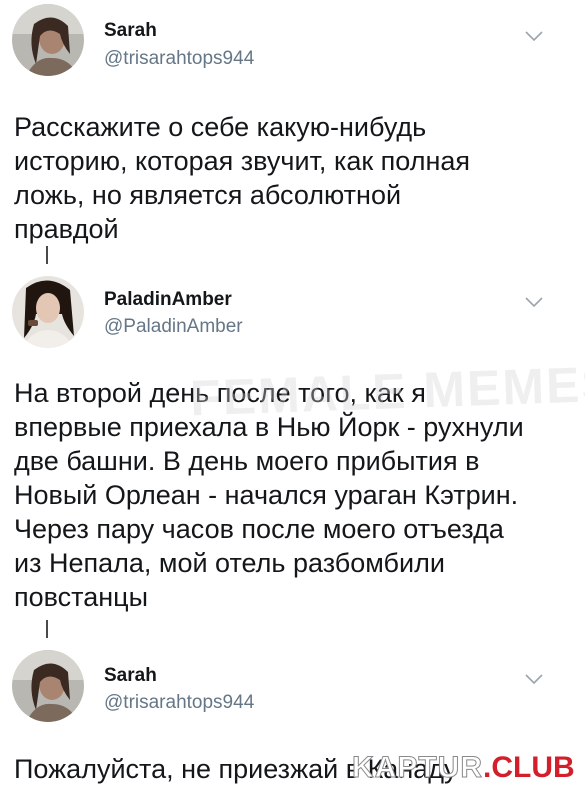 Image resolution: width=585 pixels, height=800 pixels. I want to click on author-handle: @PaladinAmber, so click(173, 327).